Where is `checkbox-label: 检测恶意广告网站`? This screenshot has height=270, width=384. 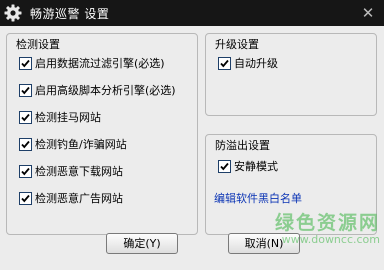
checkbox-label: 检测恶意广告网站 is located at coordinates (79, 198).